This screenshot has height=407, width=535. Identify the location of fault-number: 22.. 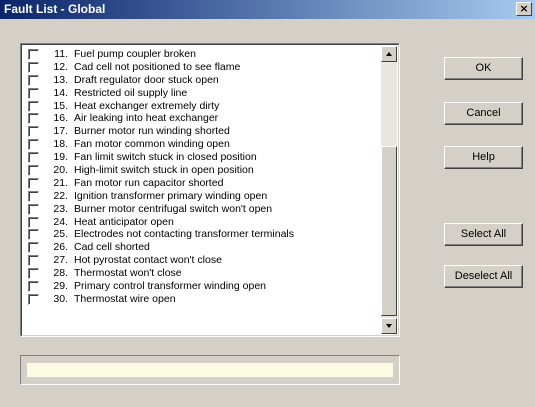
(60, 195).